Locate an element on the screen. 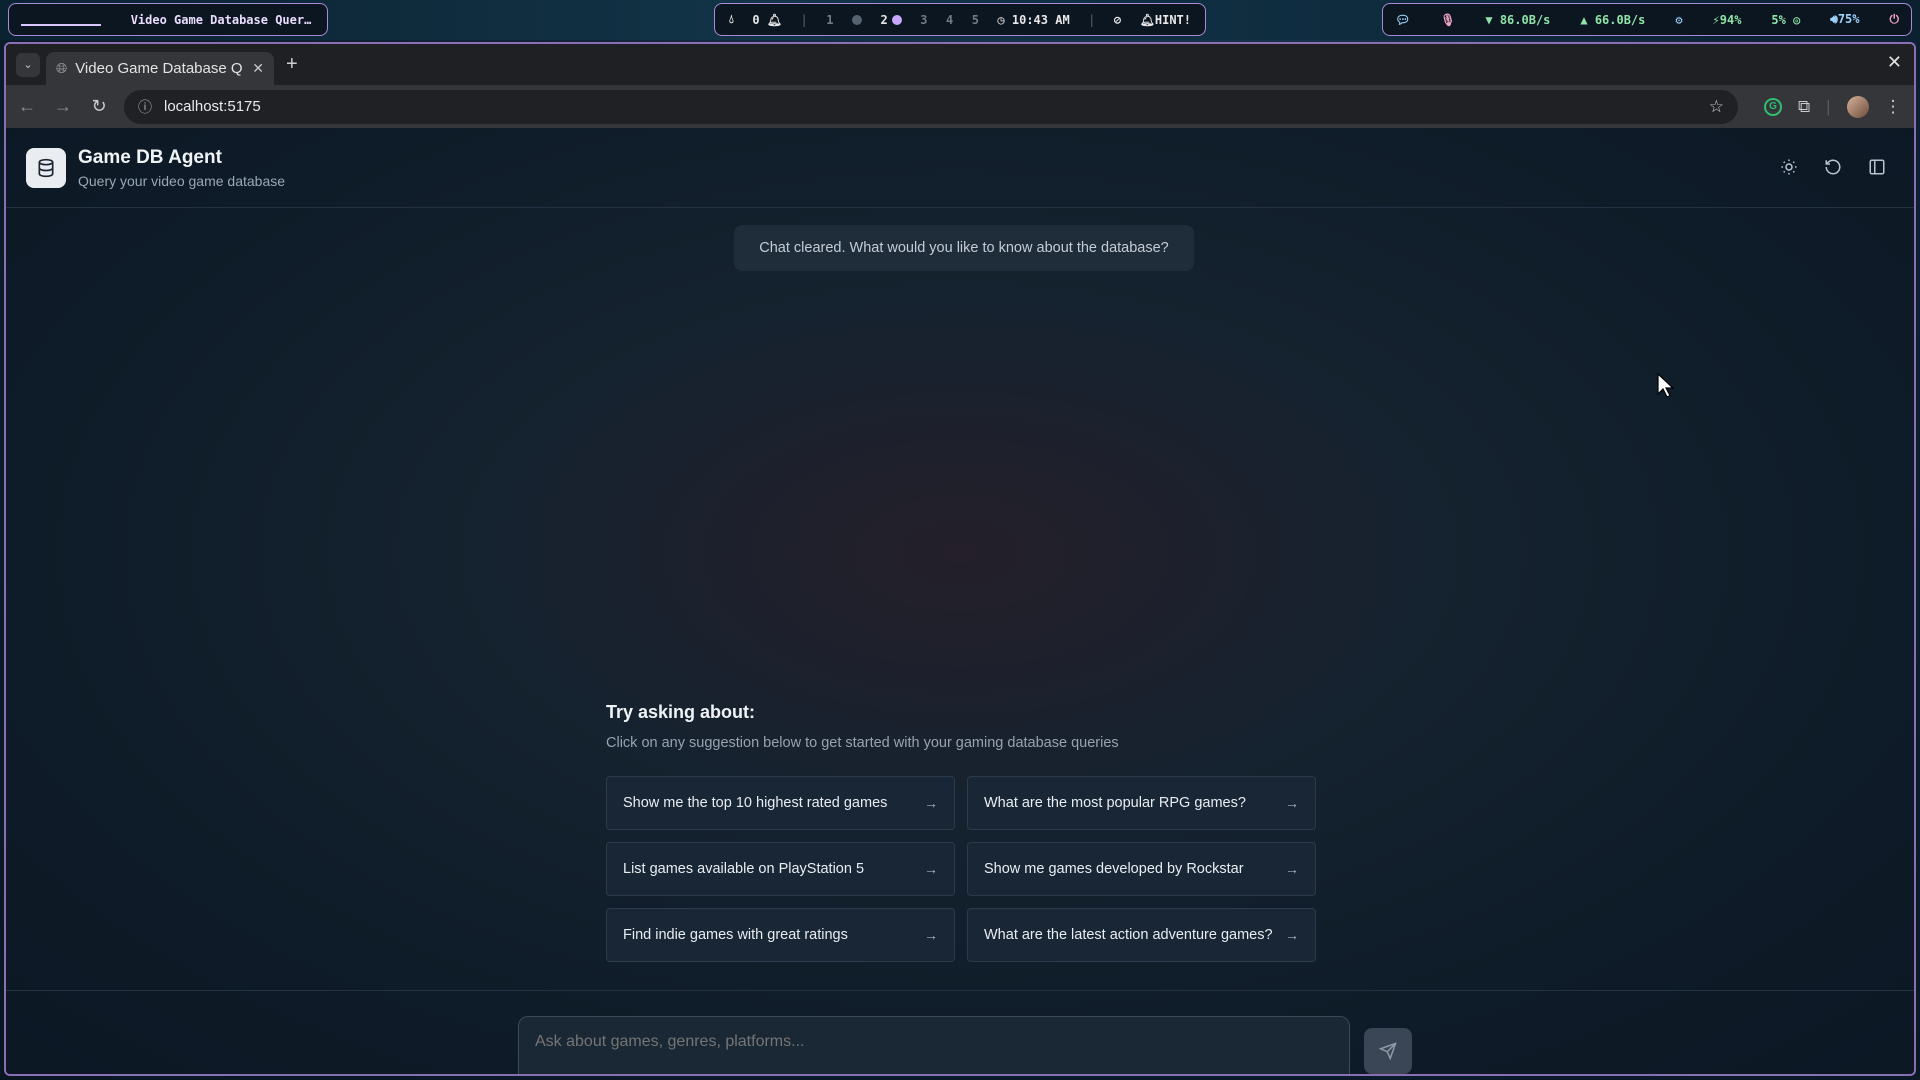 Image resolution: width=1920 pixels, height=1080 pixels. suggestion-label: What are the most popular RPG games? is located at coordinates (1115, 803).